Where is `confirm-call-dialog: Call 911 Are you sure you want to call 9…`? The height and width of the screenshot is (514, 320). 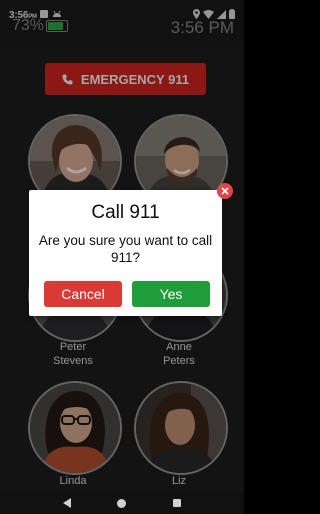 confirm-call-dialog: Call 911 Are you sure you want to call 9… is located at coordinates (125, 253).